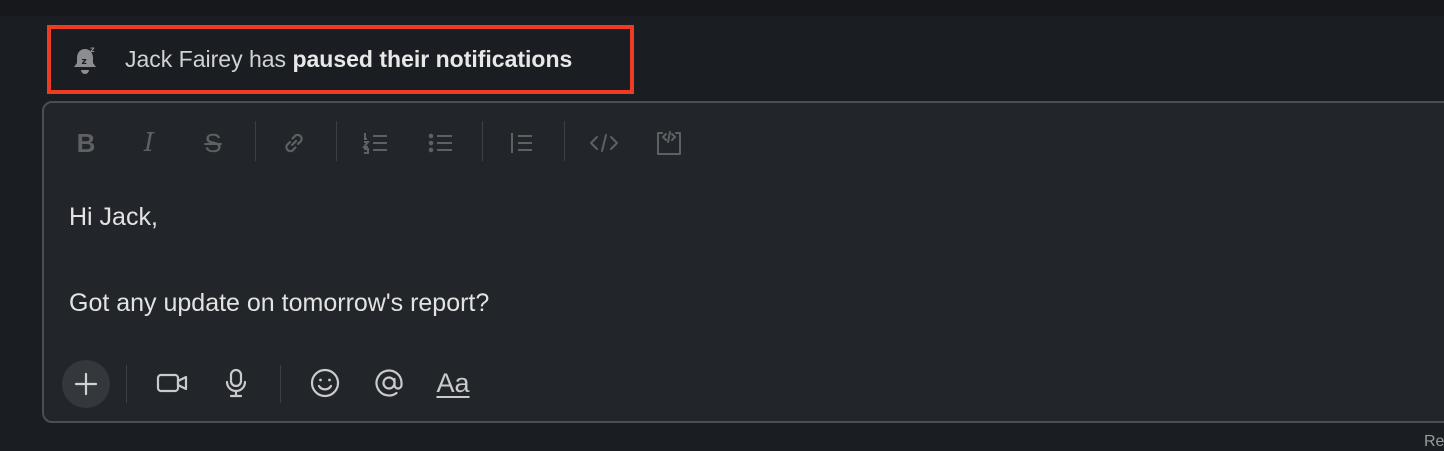 The image size is (1444, 451). I want to click on corner-text: Re, so click(1434, 441).